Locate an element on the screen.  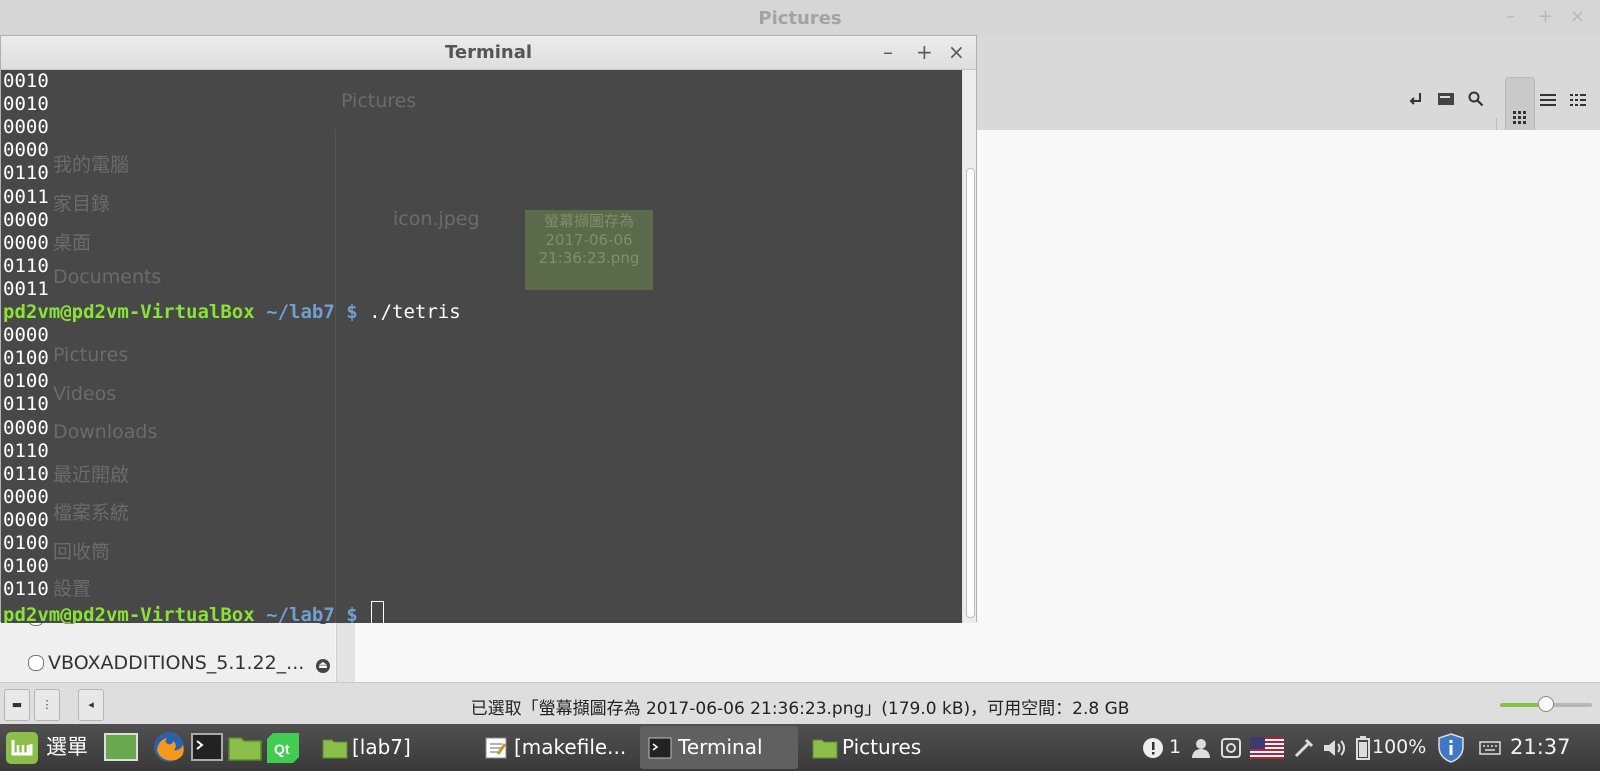
disc-icon is located at coordinates (36, 663).